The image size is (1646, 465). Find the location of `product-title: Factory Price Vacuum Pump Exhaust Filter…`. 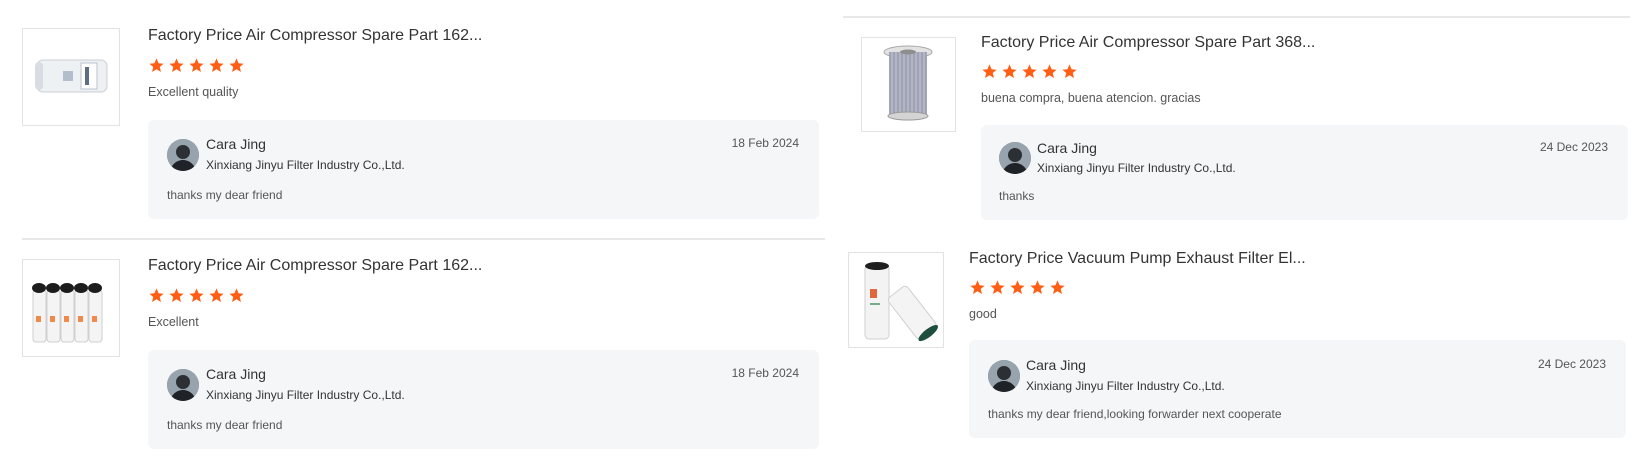

product-title: Factory Price Vacuum Pump Exhaust Filter… is located at coordinates (1137, 259).